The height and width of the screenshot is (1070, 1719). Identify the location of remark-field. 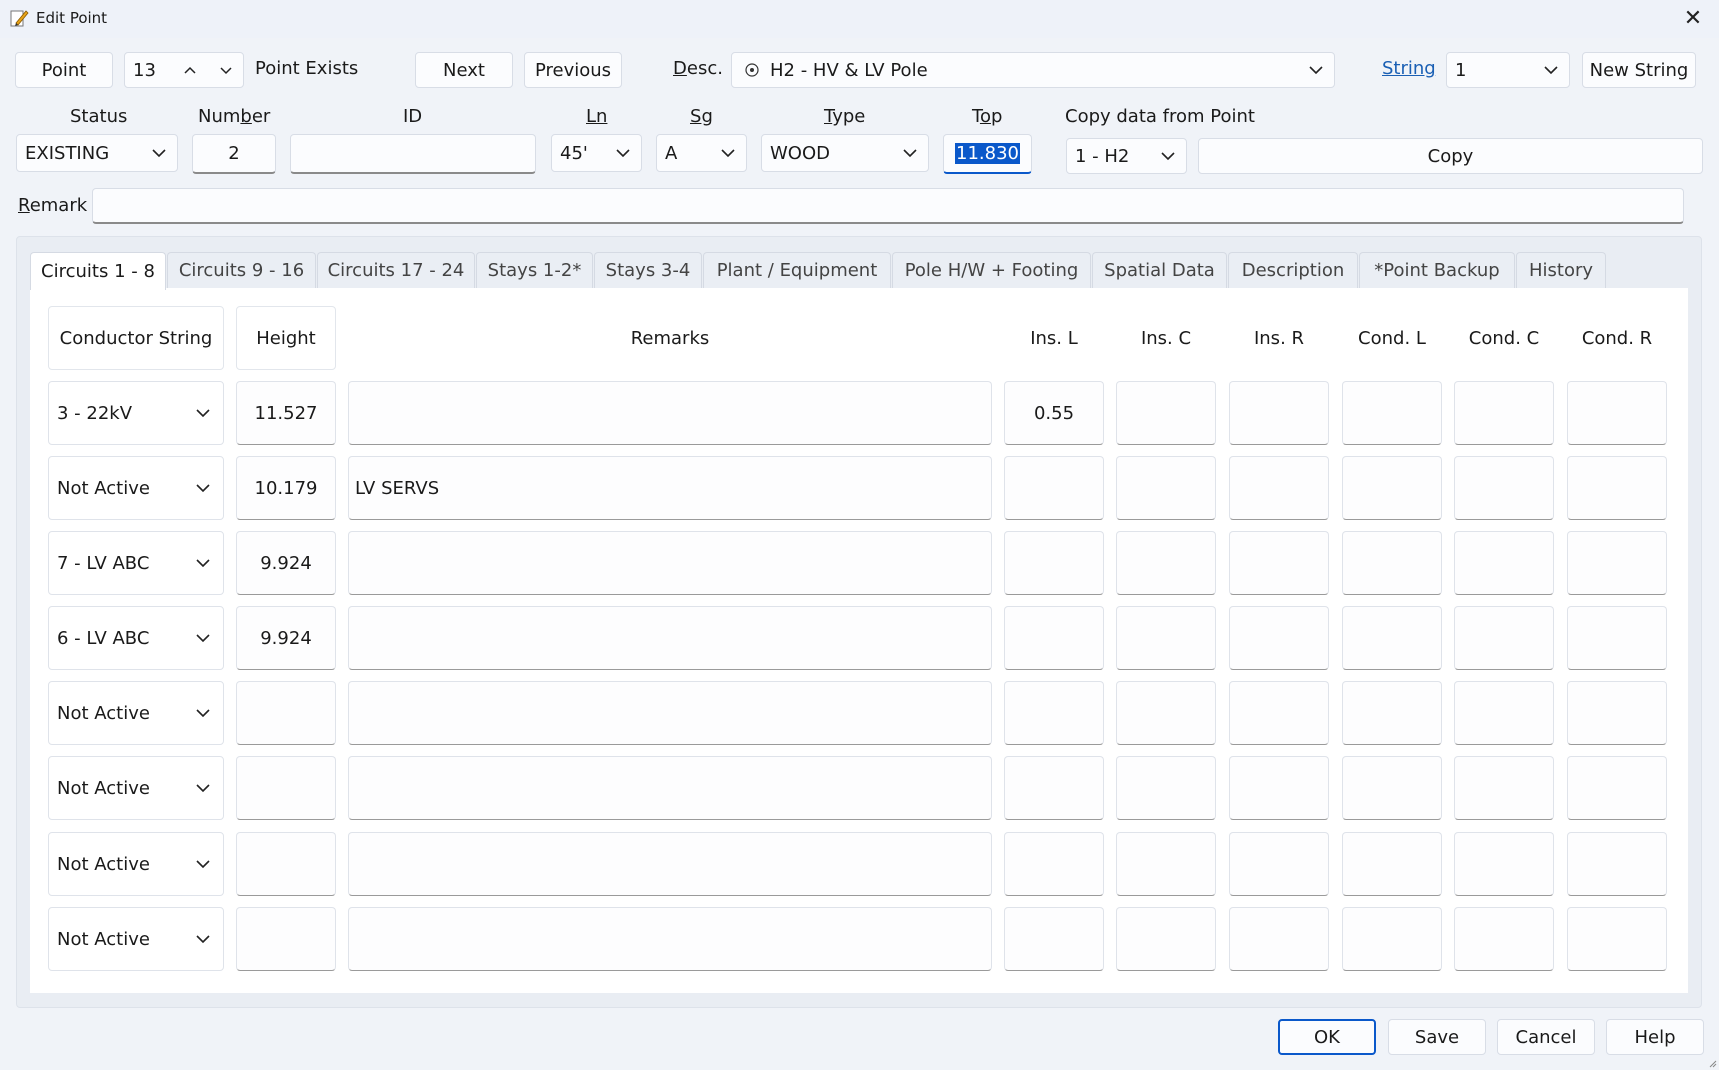
(888, 206).